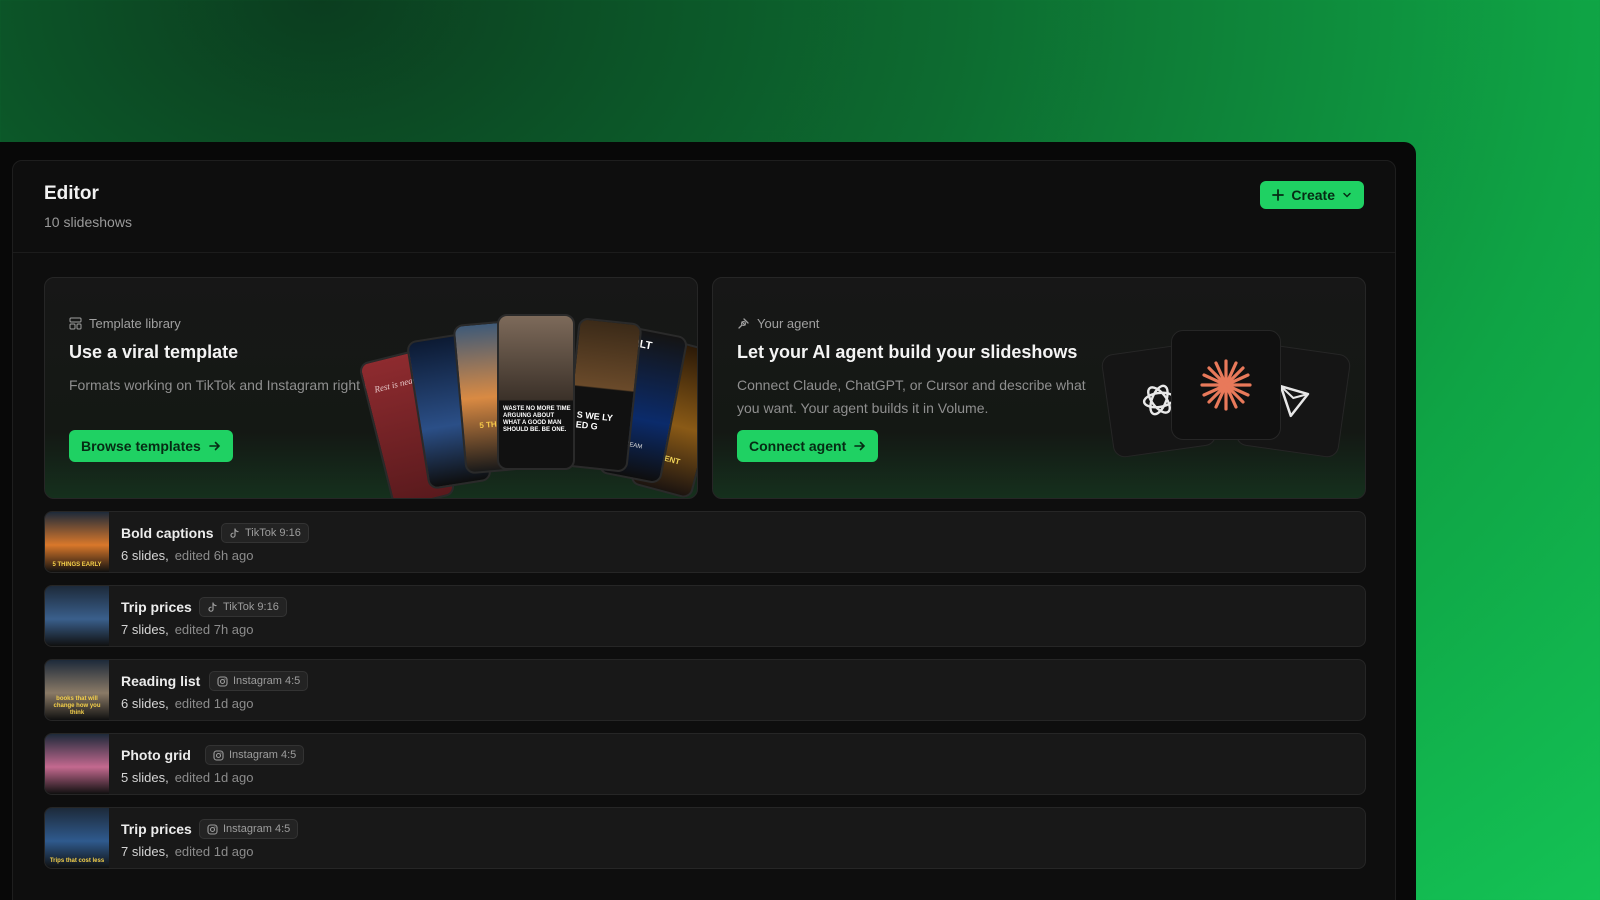 The width and height of the screenshot is (1600, 900). I want to click on agent-kicker: Your agent, so click(778, 323).